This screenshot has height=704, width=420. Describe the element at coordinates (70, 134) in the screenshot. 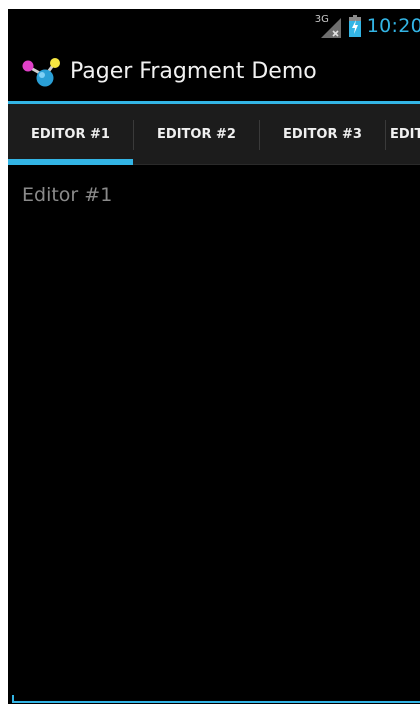

I see `tab-editor-1: EDITOR #1` at that location.